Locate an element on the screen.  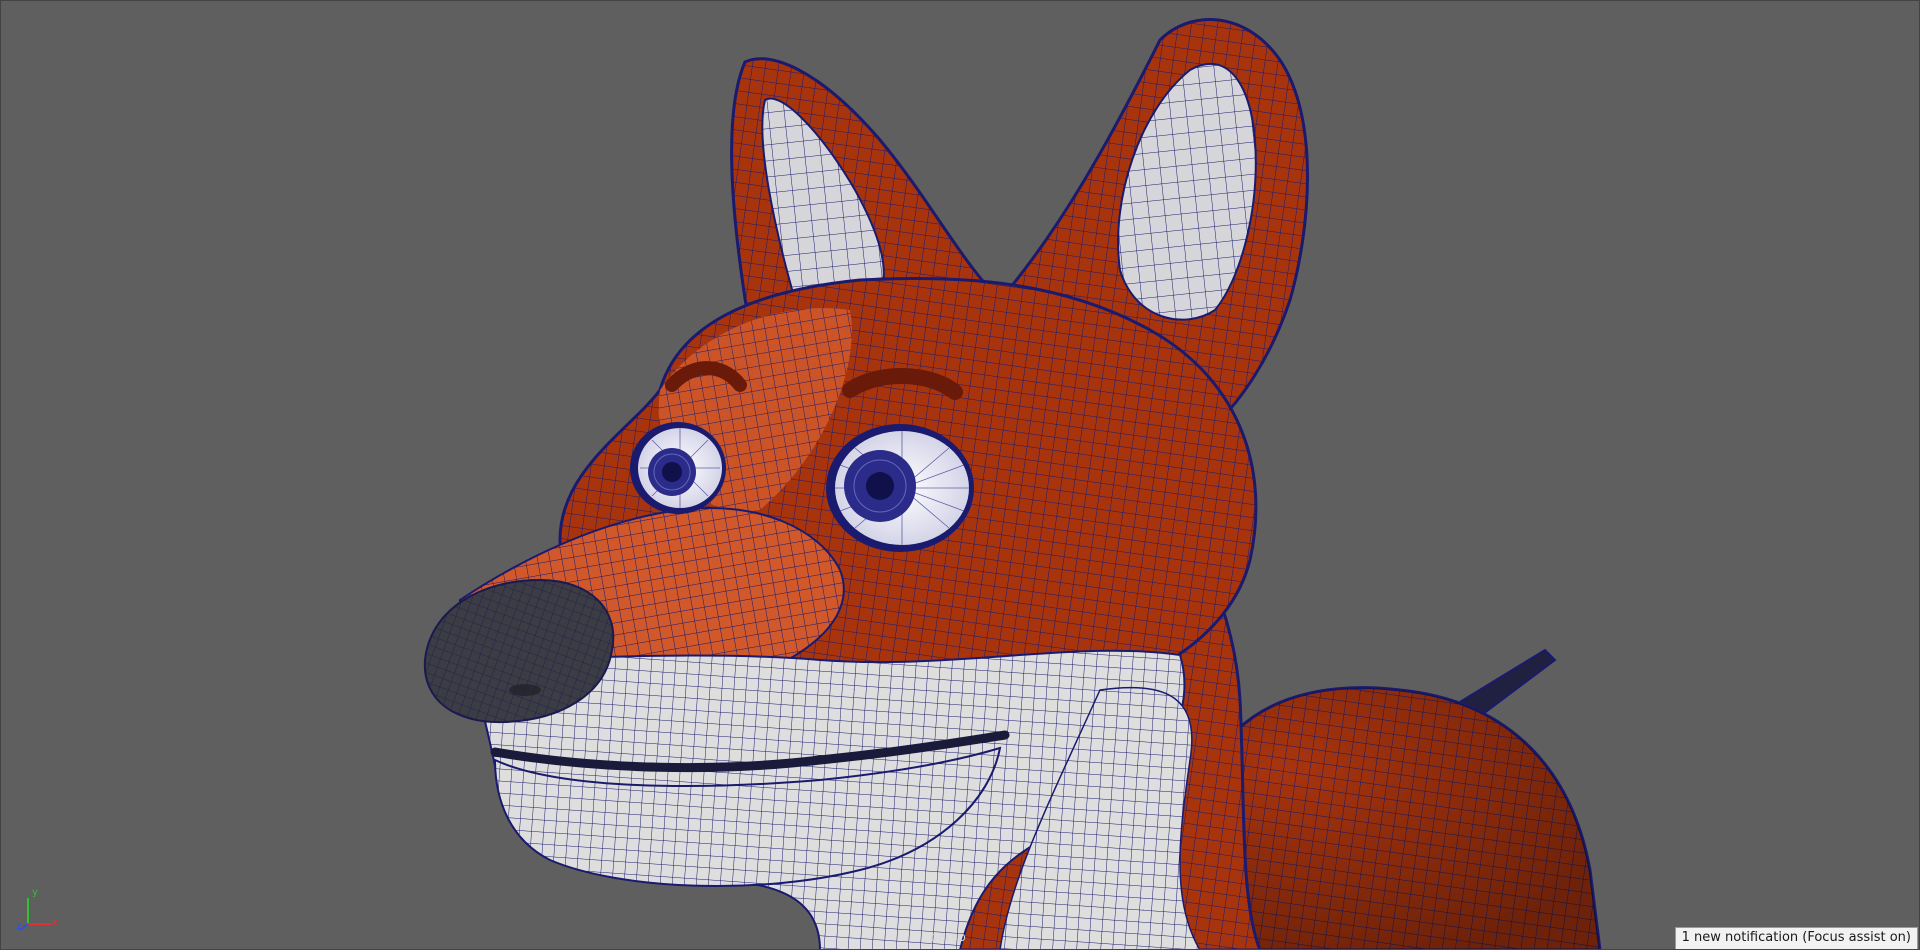
notification-toast: 1 new notification (Focus assist on) is located at coordinates (1796, 938).